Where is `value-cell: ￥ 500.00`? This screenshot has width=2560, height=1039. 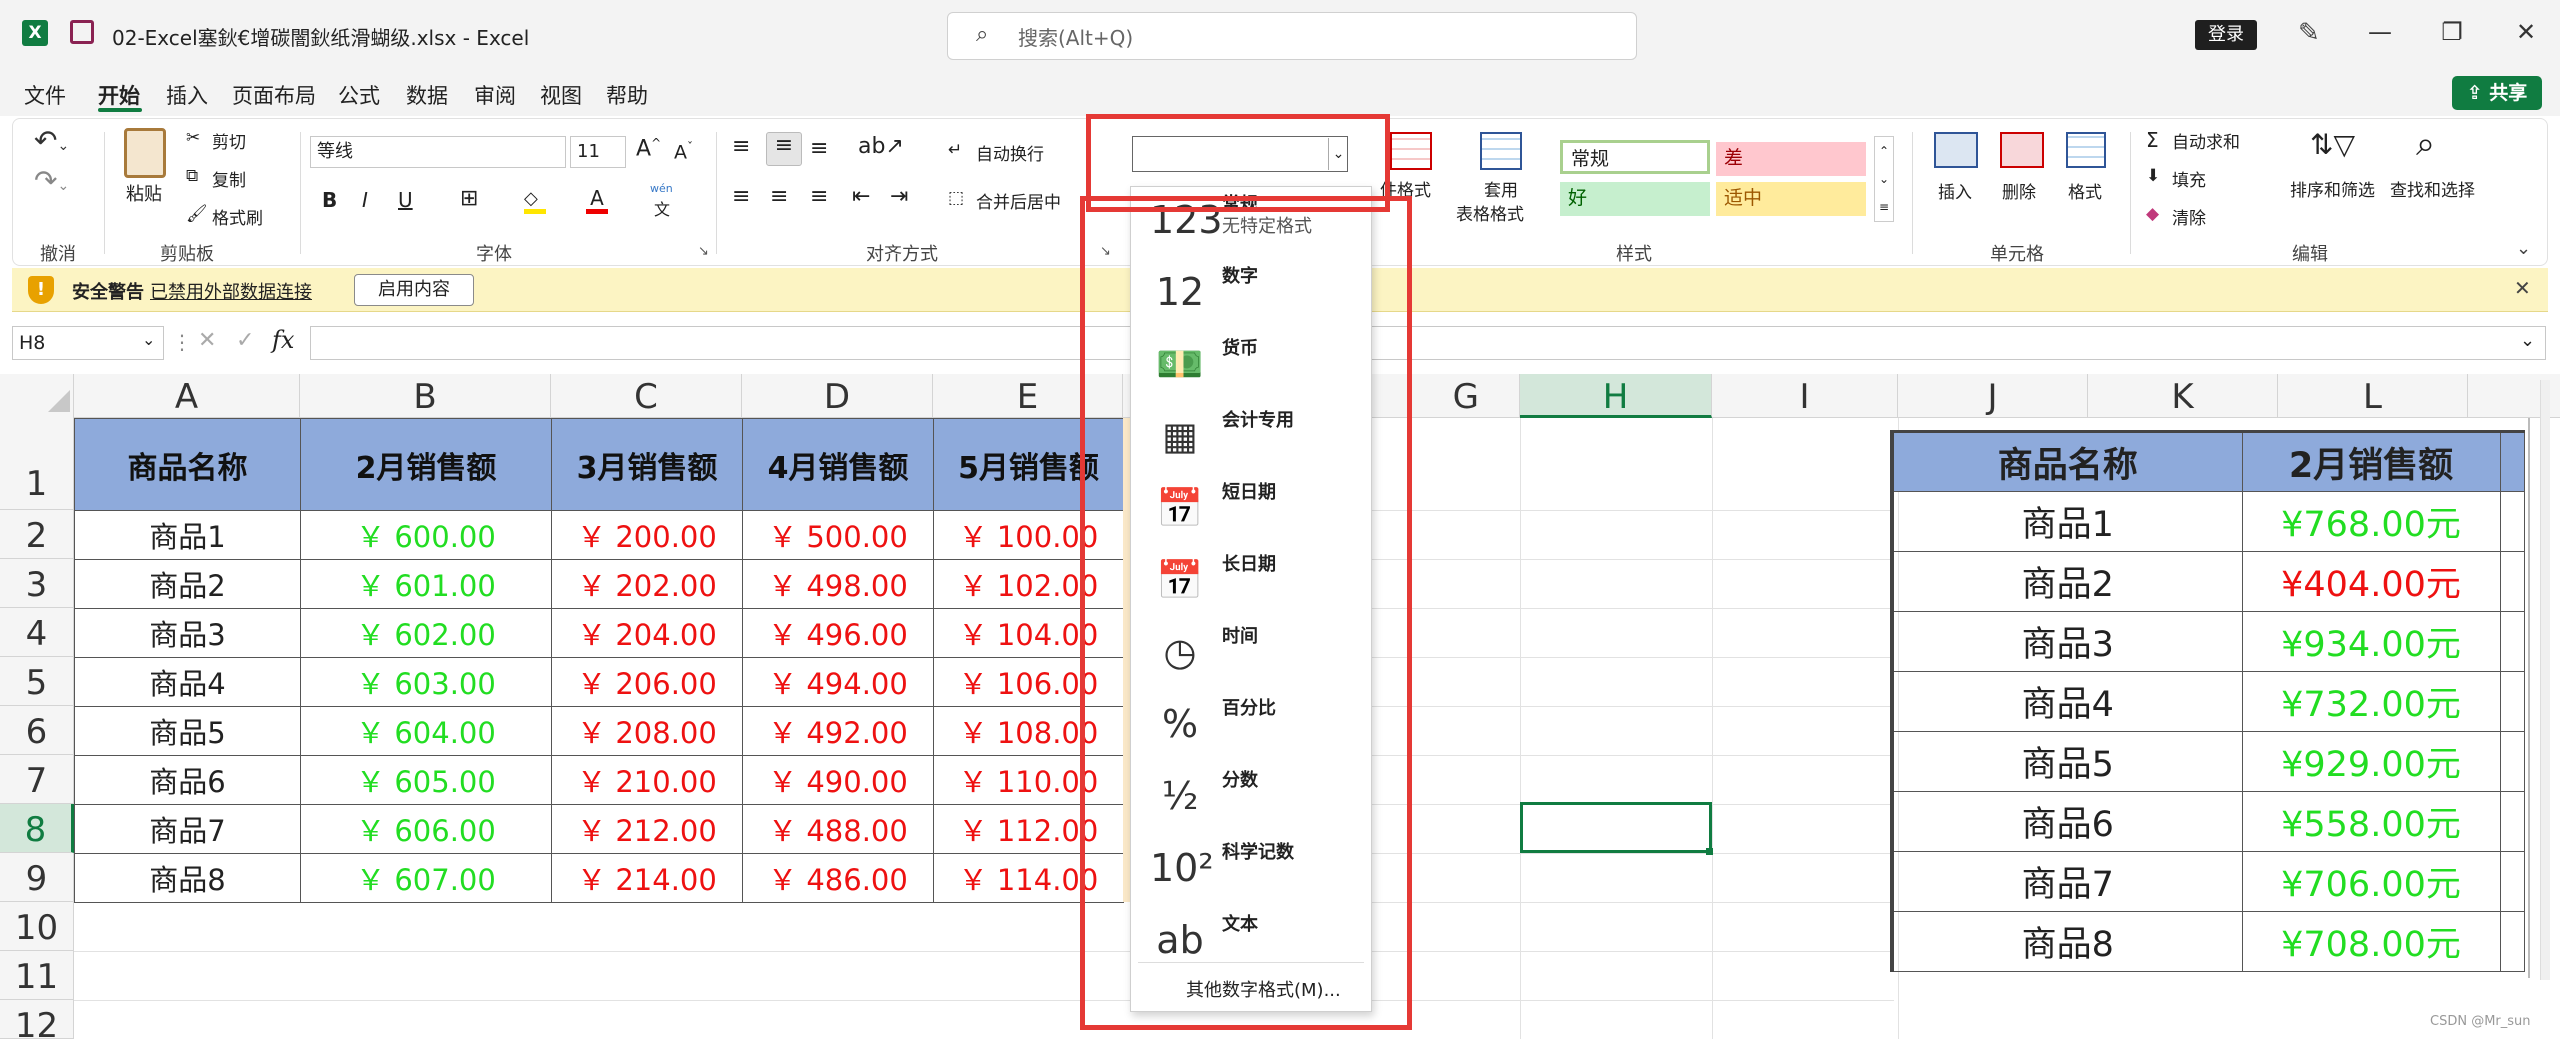
value-cell: ￥ 500.00 is located at coordinates (838, 535).